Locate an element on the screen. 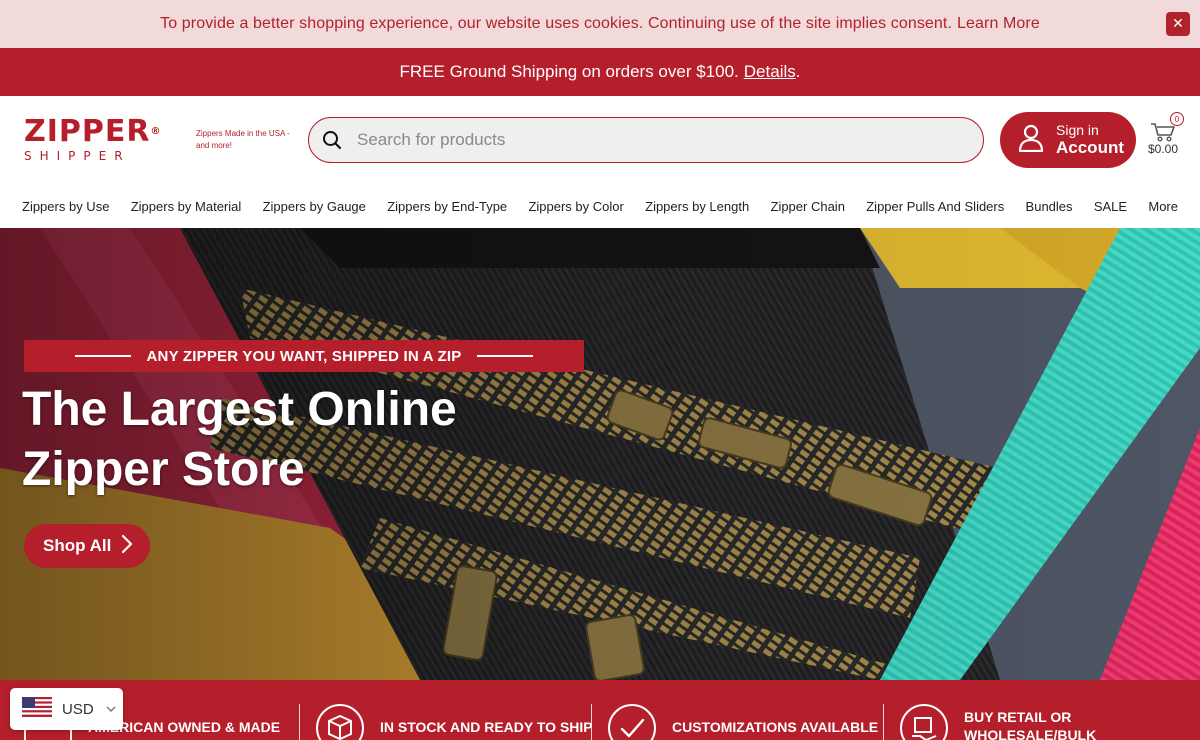 The image size is (1200, 740). close-icon: ✕ is located at coordinates (1178, 24).